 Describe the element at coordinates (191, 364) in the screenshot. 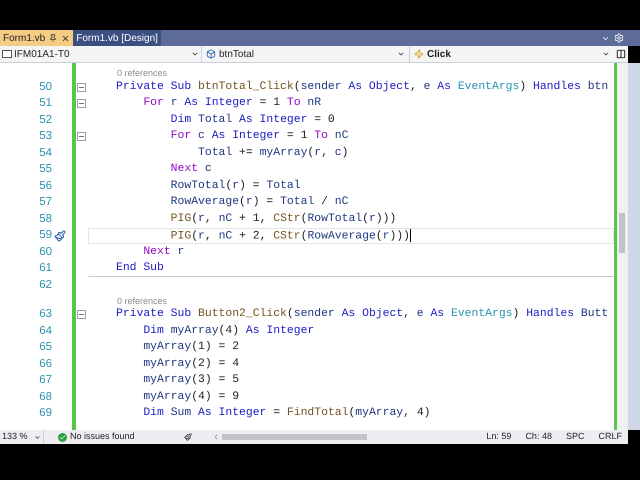

I see `code-line: myArray(2) = 4` at that location.